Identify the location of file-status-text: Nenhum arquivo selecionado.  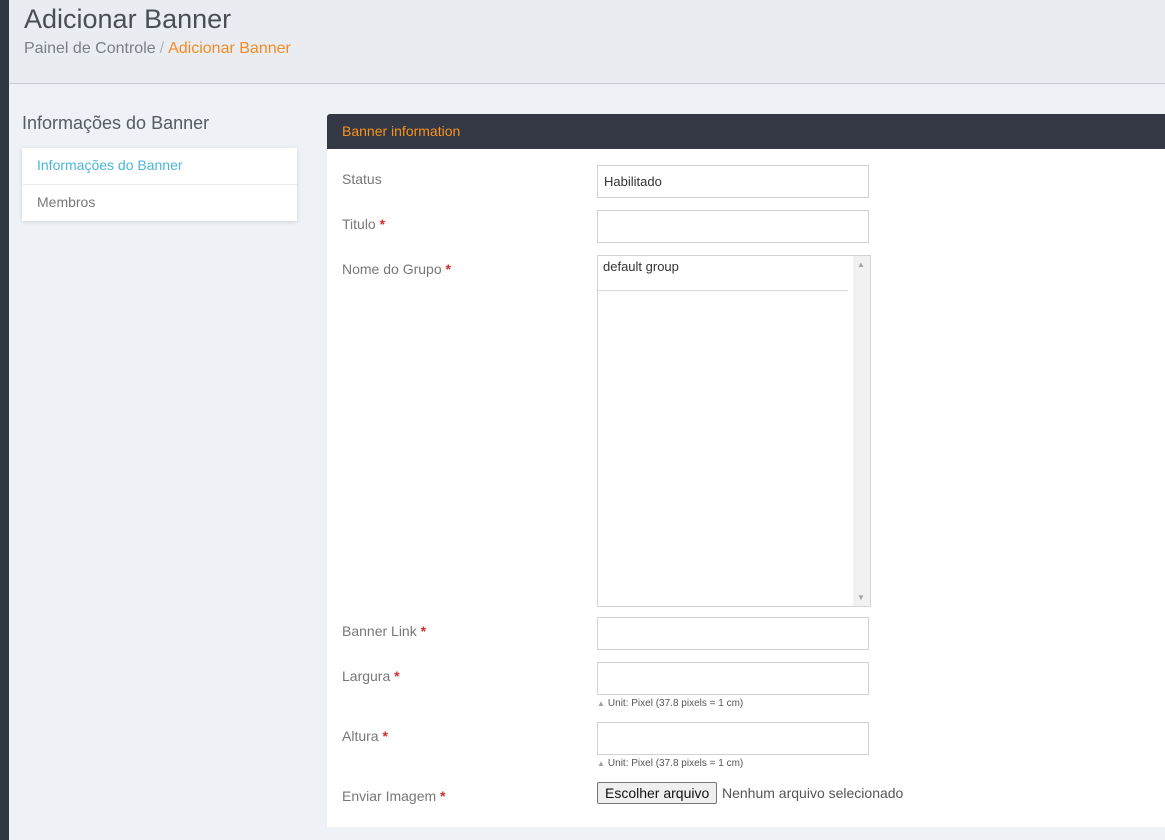
(813, 793).